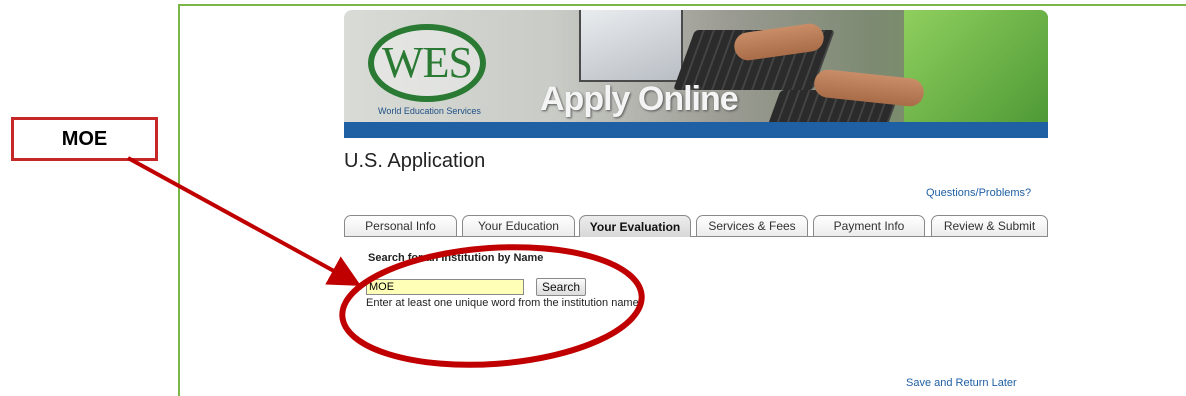 The width and height of the screenshot is (1186, 396). I want to click on search-button: Search, so click(561, 287).